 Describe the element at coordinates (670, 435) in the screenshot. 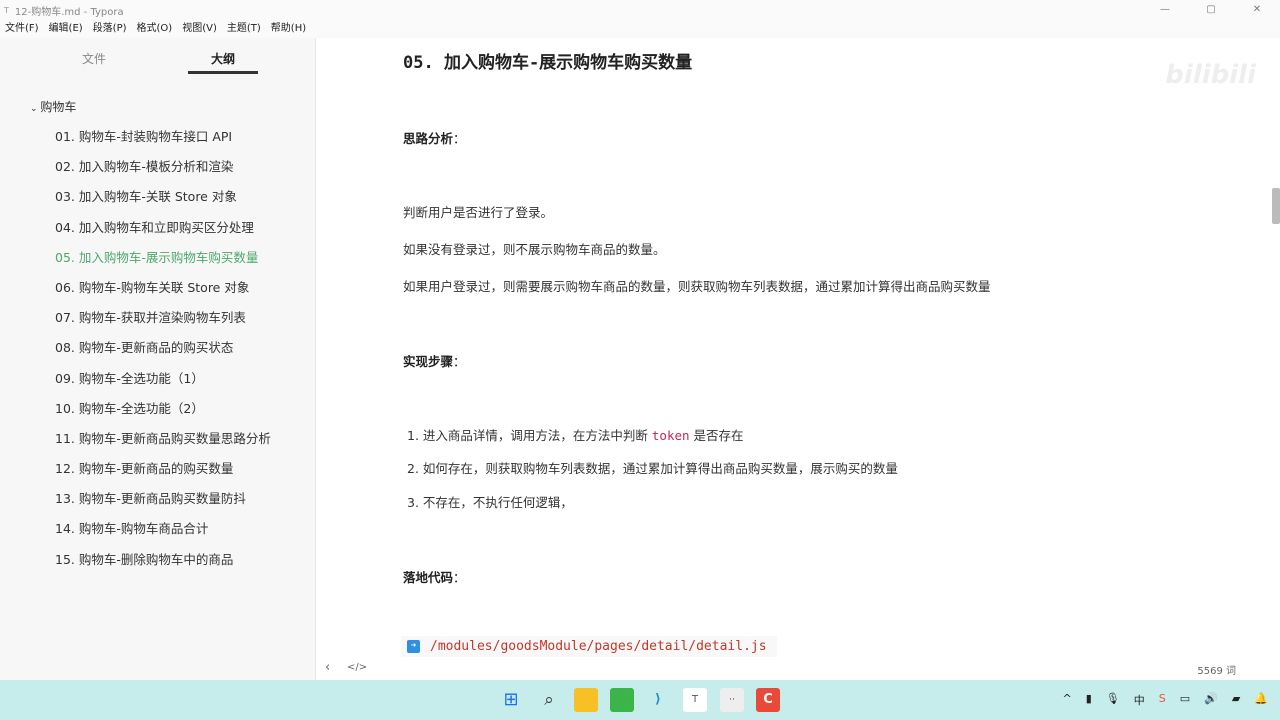

I see `inline-code: token` at that location.